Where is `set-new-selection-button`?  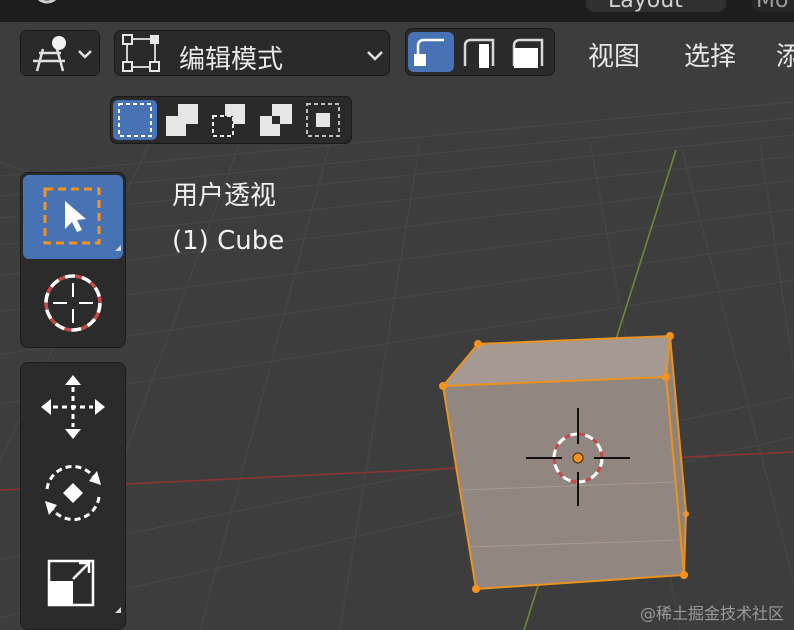 set-new-selection-button is located at coordinates (135, 120).